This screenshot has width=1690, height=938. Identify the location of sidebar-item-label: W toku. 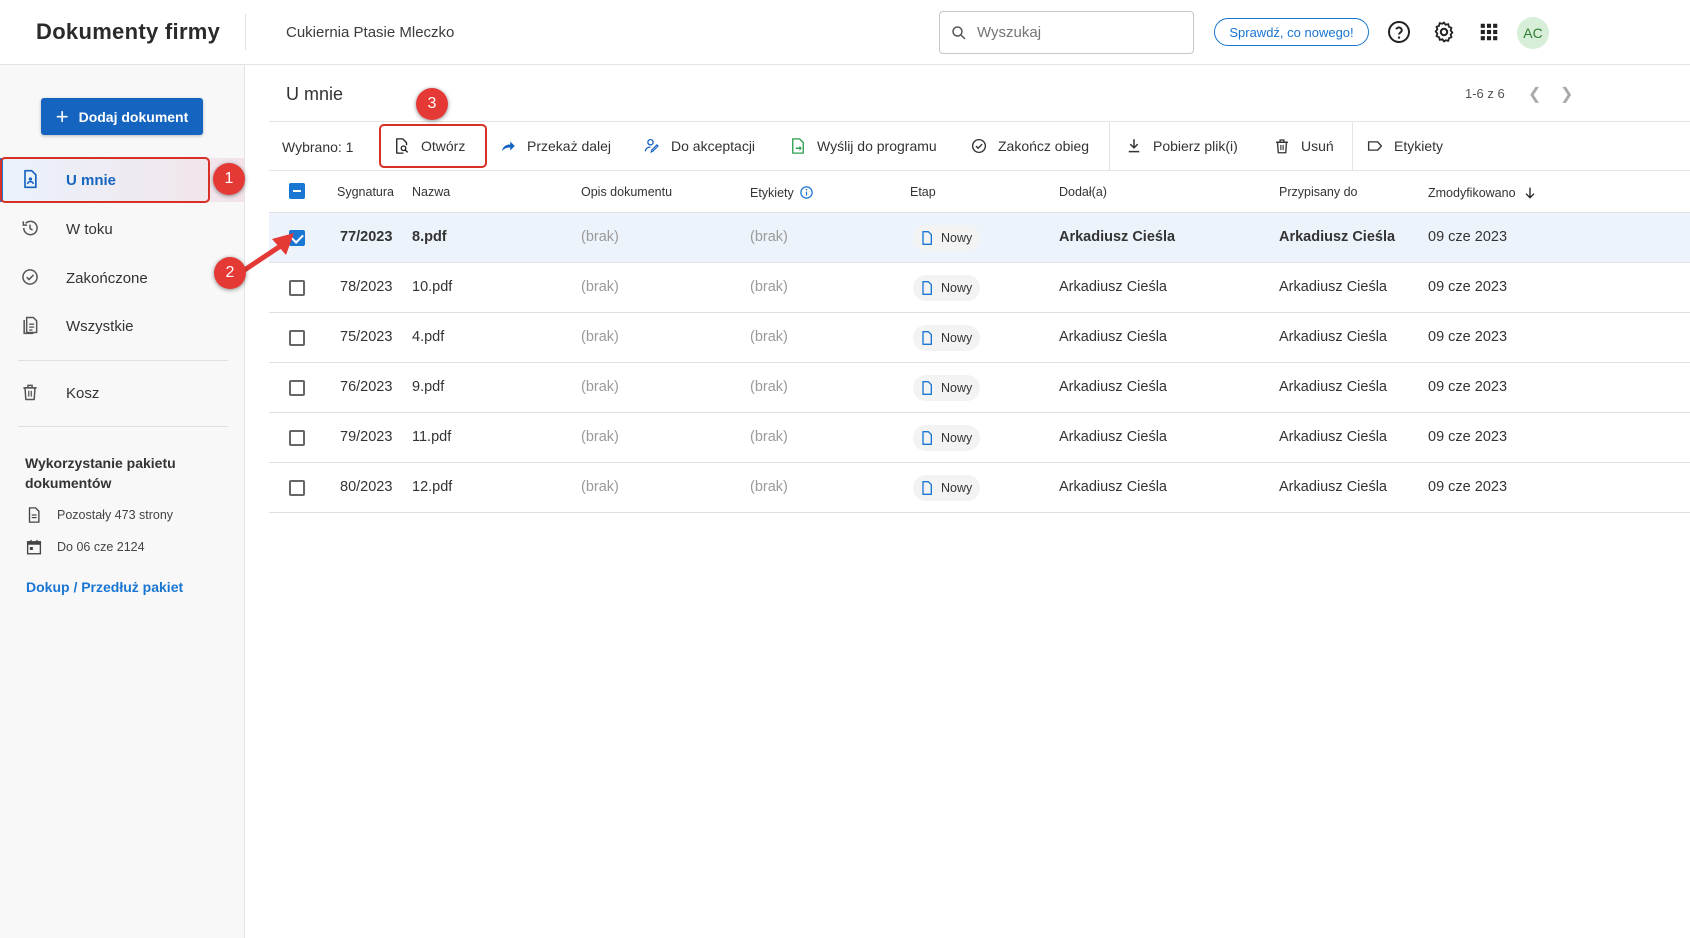
(89, 229).